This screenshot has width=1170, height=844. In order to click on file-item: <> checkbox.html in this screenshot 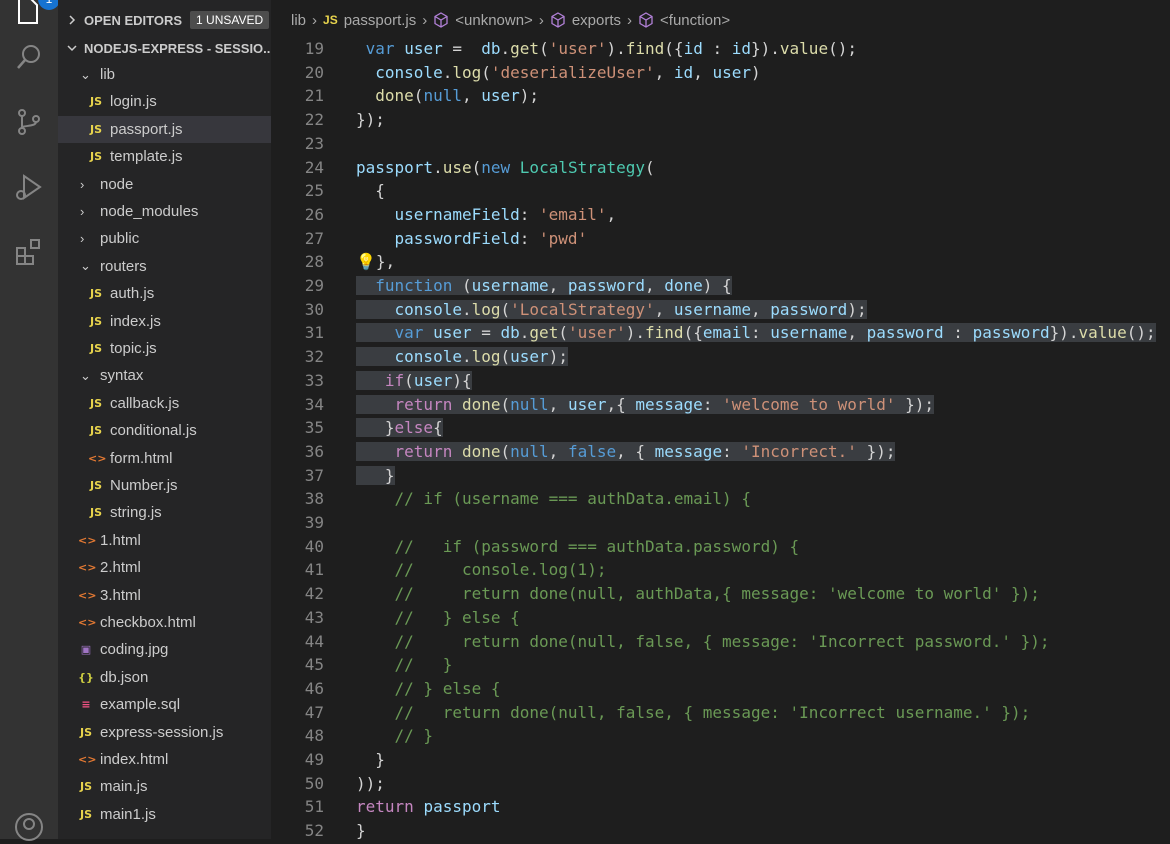, I will do `click(164, 622)`.